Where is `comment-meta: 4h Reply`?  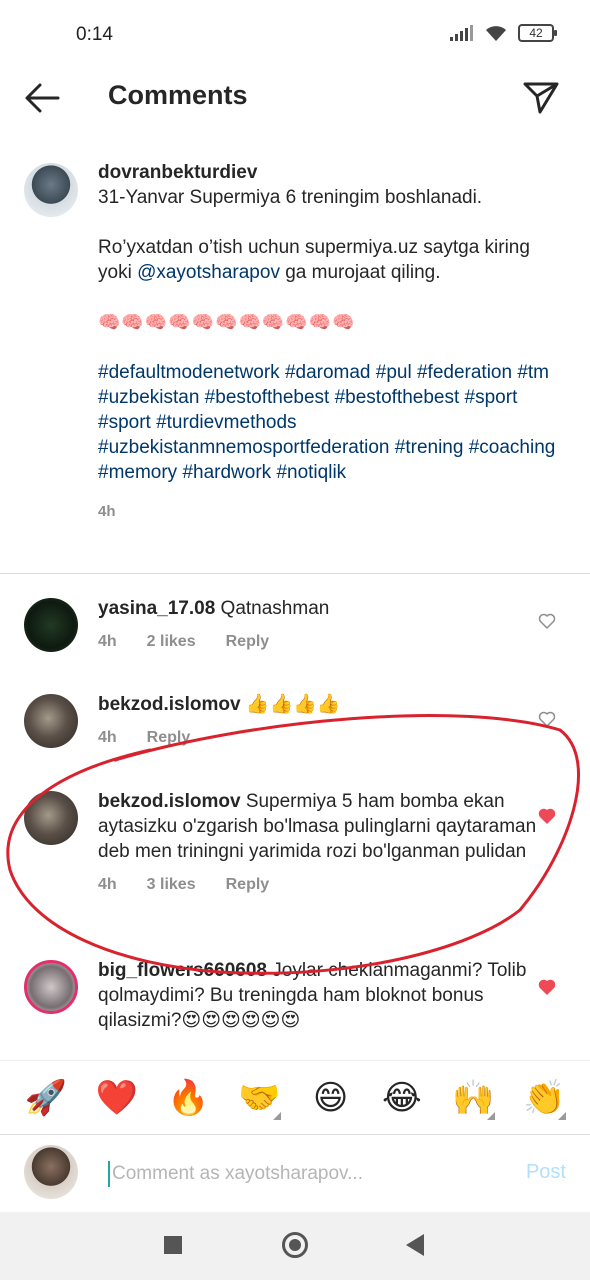 comment-meta: 4h Reply is located at coordinates (318, 737).